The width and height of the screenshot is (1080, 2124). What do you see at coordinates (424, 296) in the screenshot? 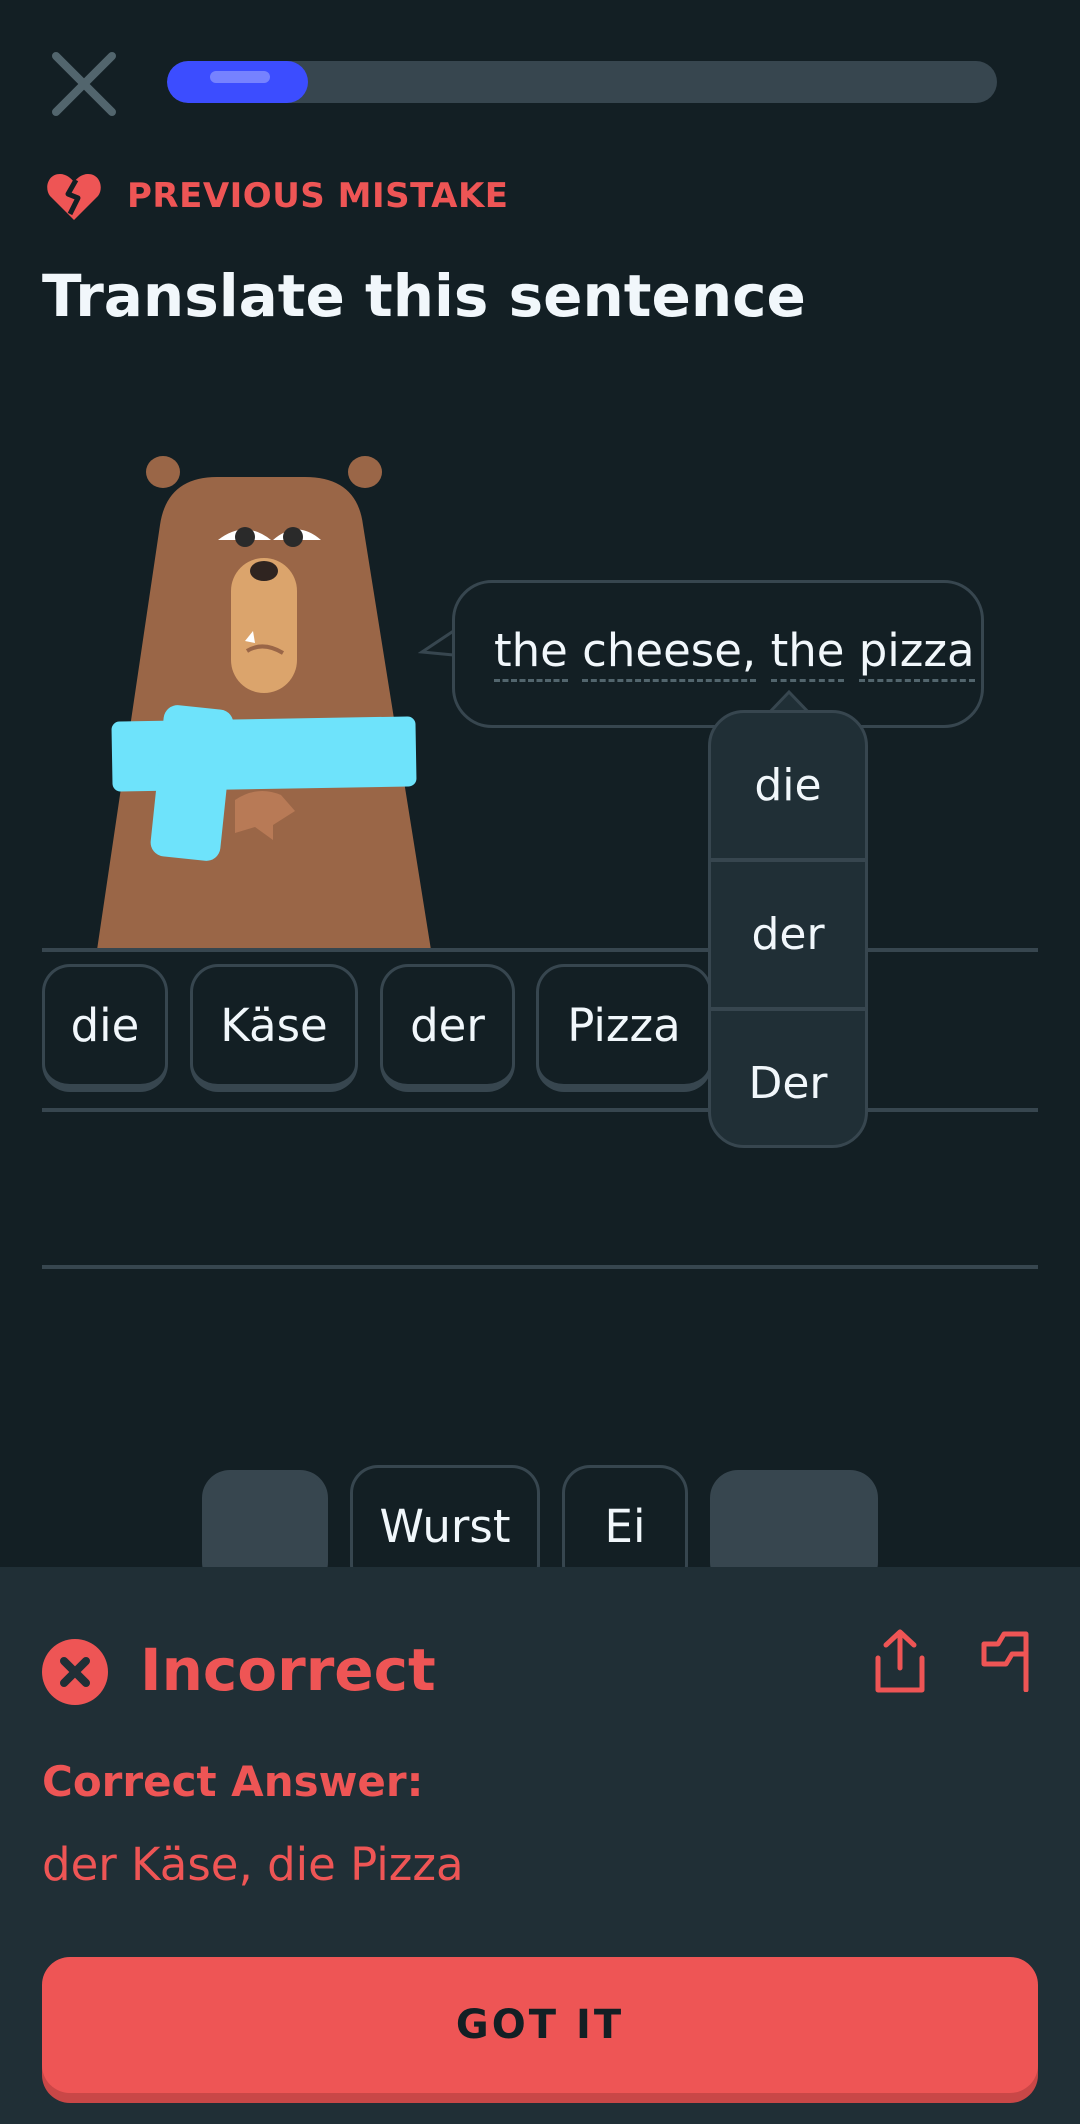
I see `exercise-title: Translate this sentence` at bounding box center [424, 296].